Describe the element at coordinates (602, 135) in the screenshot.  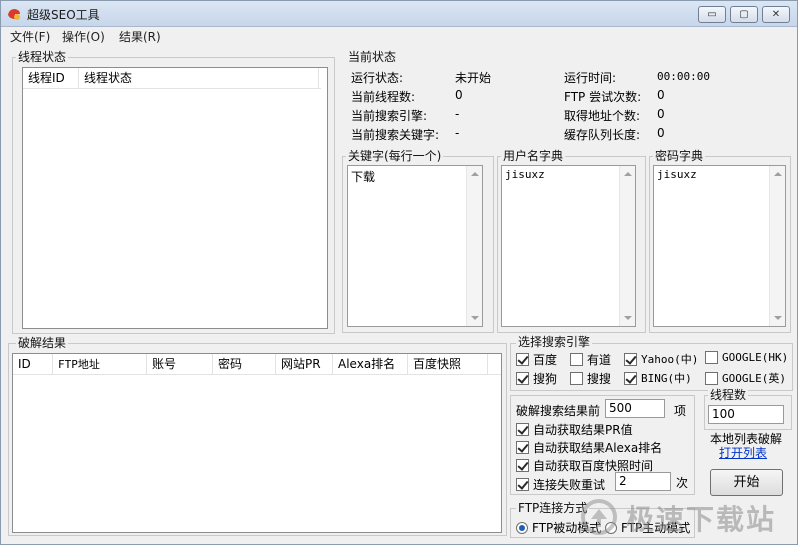
I see `queue-length-key: 缓存队列长度:` at that location.